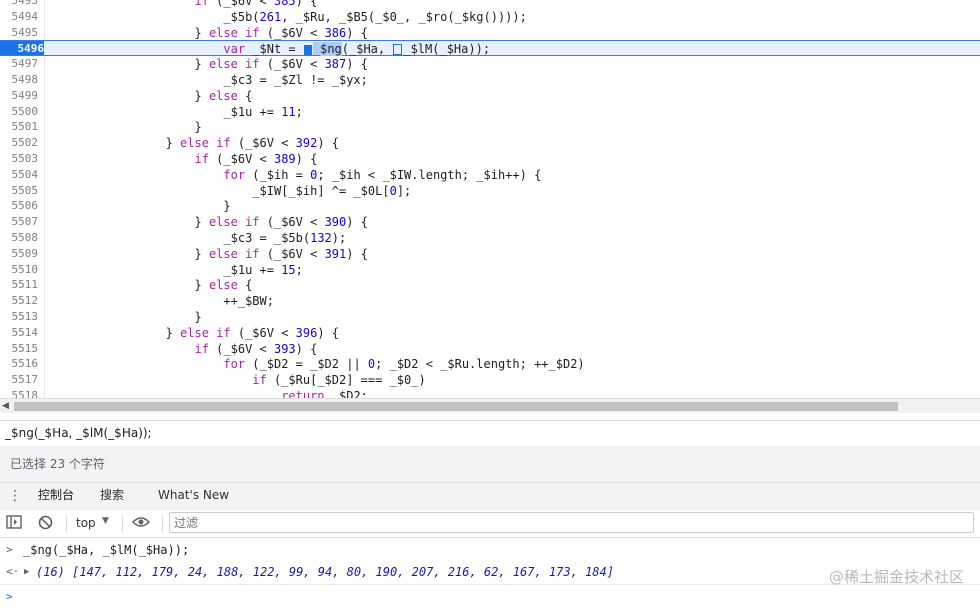 The width and height of the screenshot is (980, 608). Describe the element at coordinates (307, 49) in the screenshot. I see `inline-breakpoint-icon` at that location.